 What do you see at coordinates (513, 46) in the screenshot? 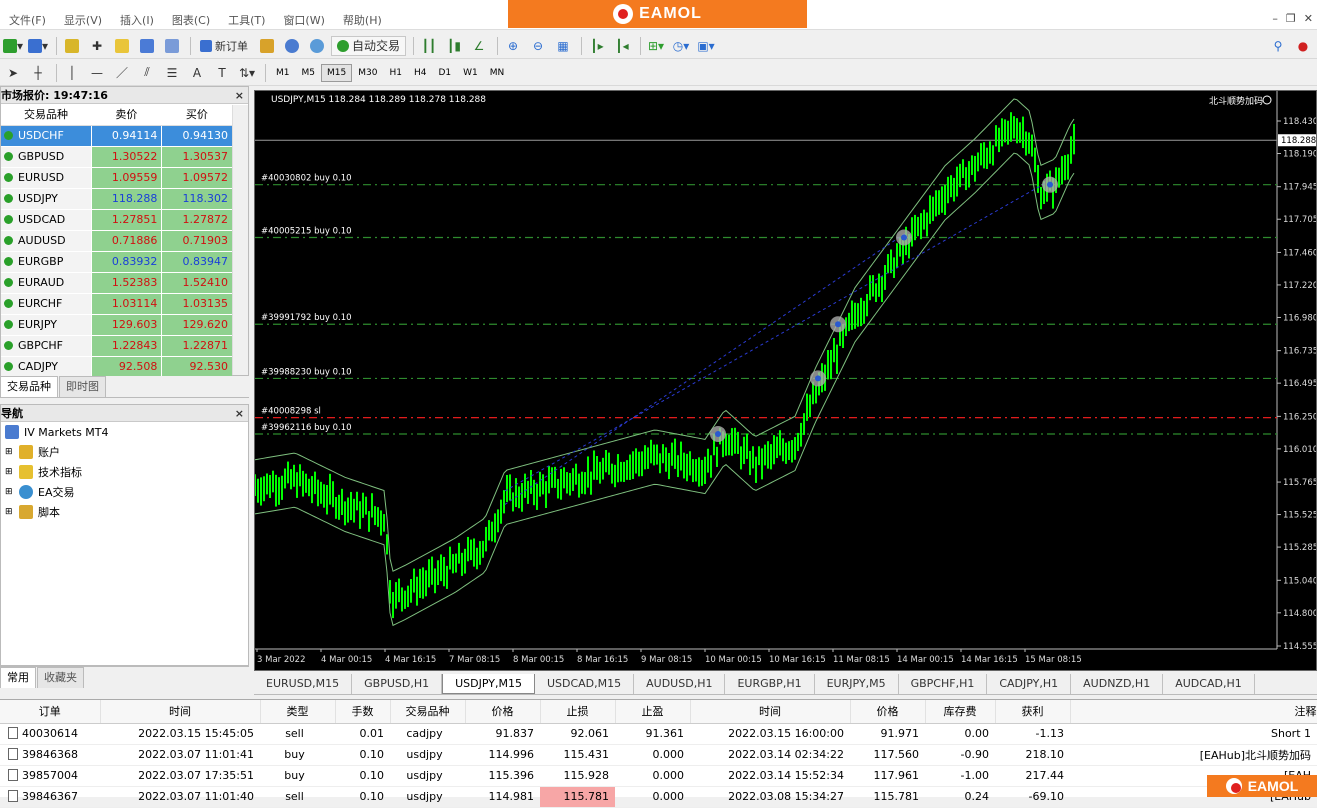
I see `zoom-in-icon: ⊕` at bounding box center [513, 46].